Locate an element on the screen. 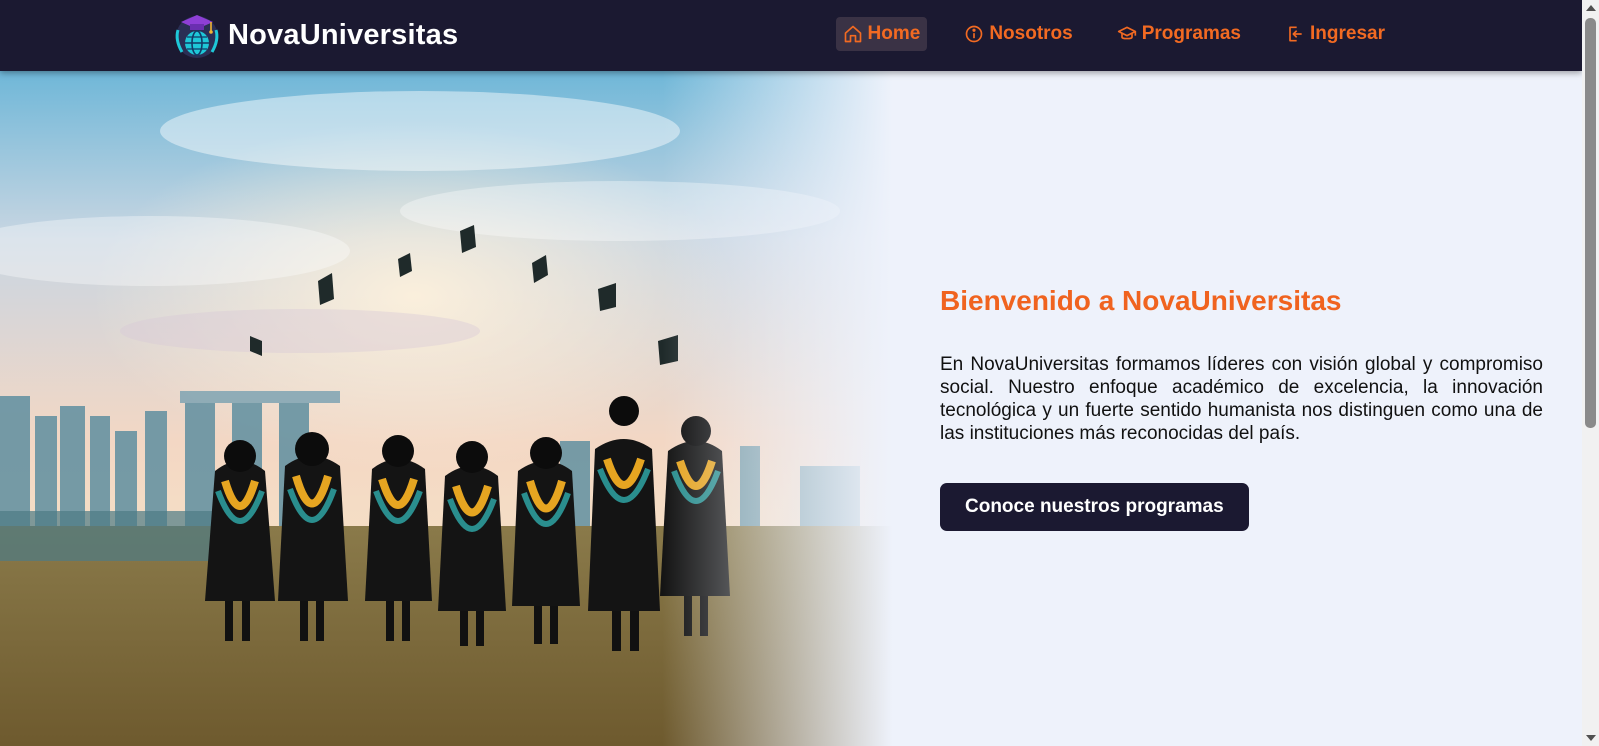  nav-item-label: Ingresar is located at coordinates (1347, 33).